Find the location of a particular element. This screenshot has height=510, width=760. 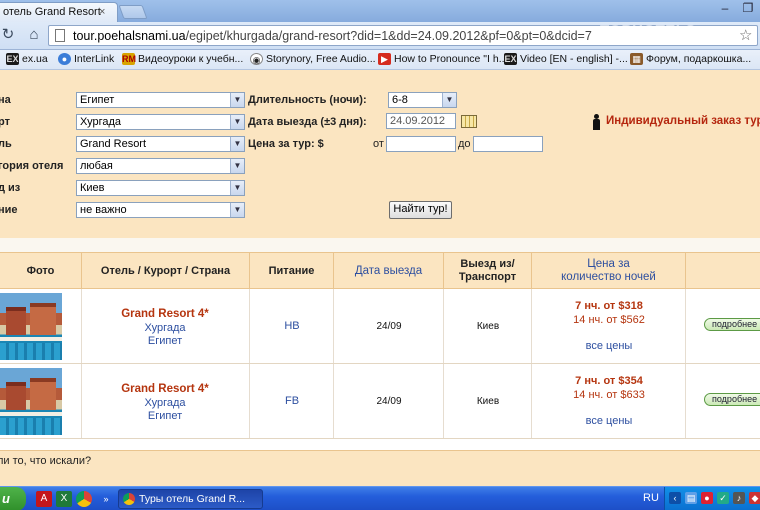

calendar-icon is located at coordinates (469, 121).